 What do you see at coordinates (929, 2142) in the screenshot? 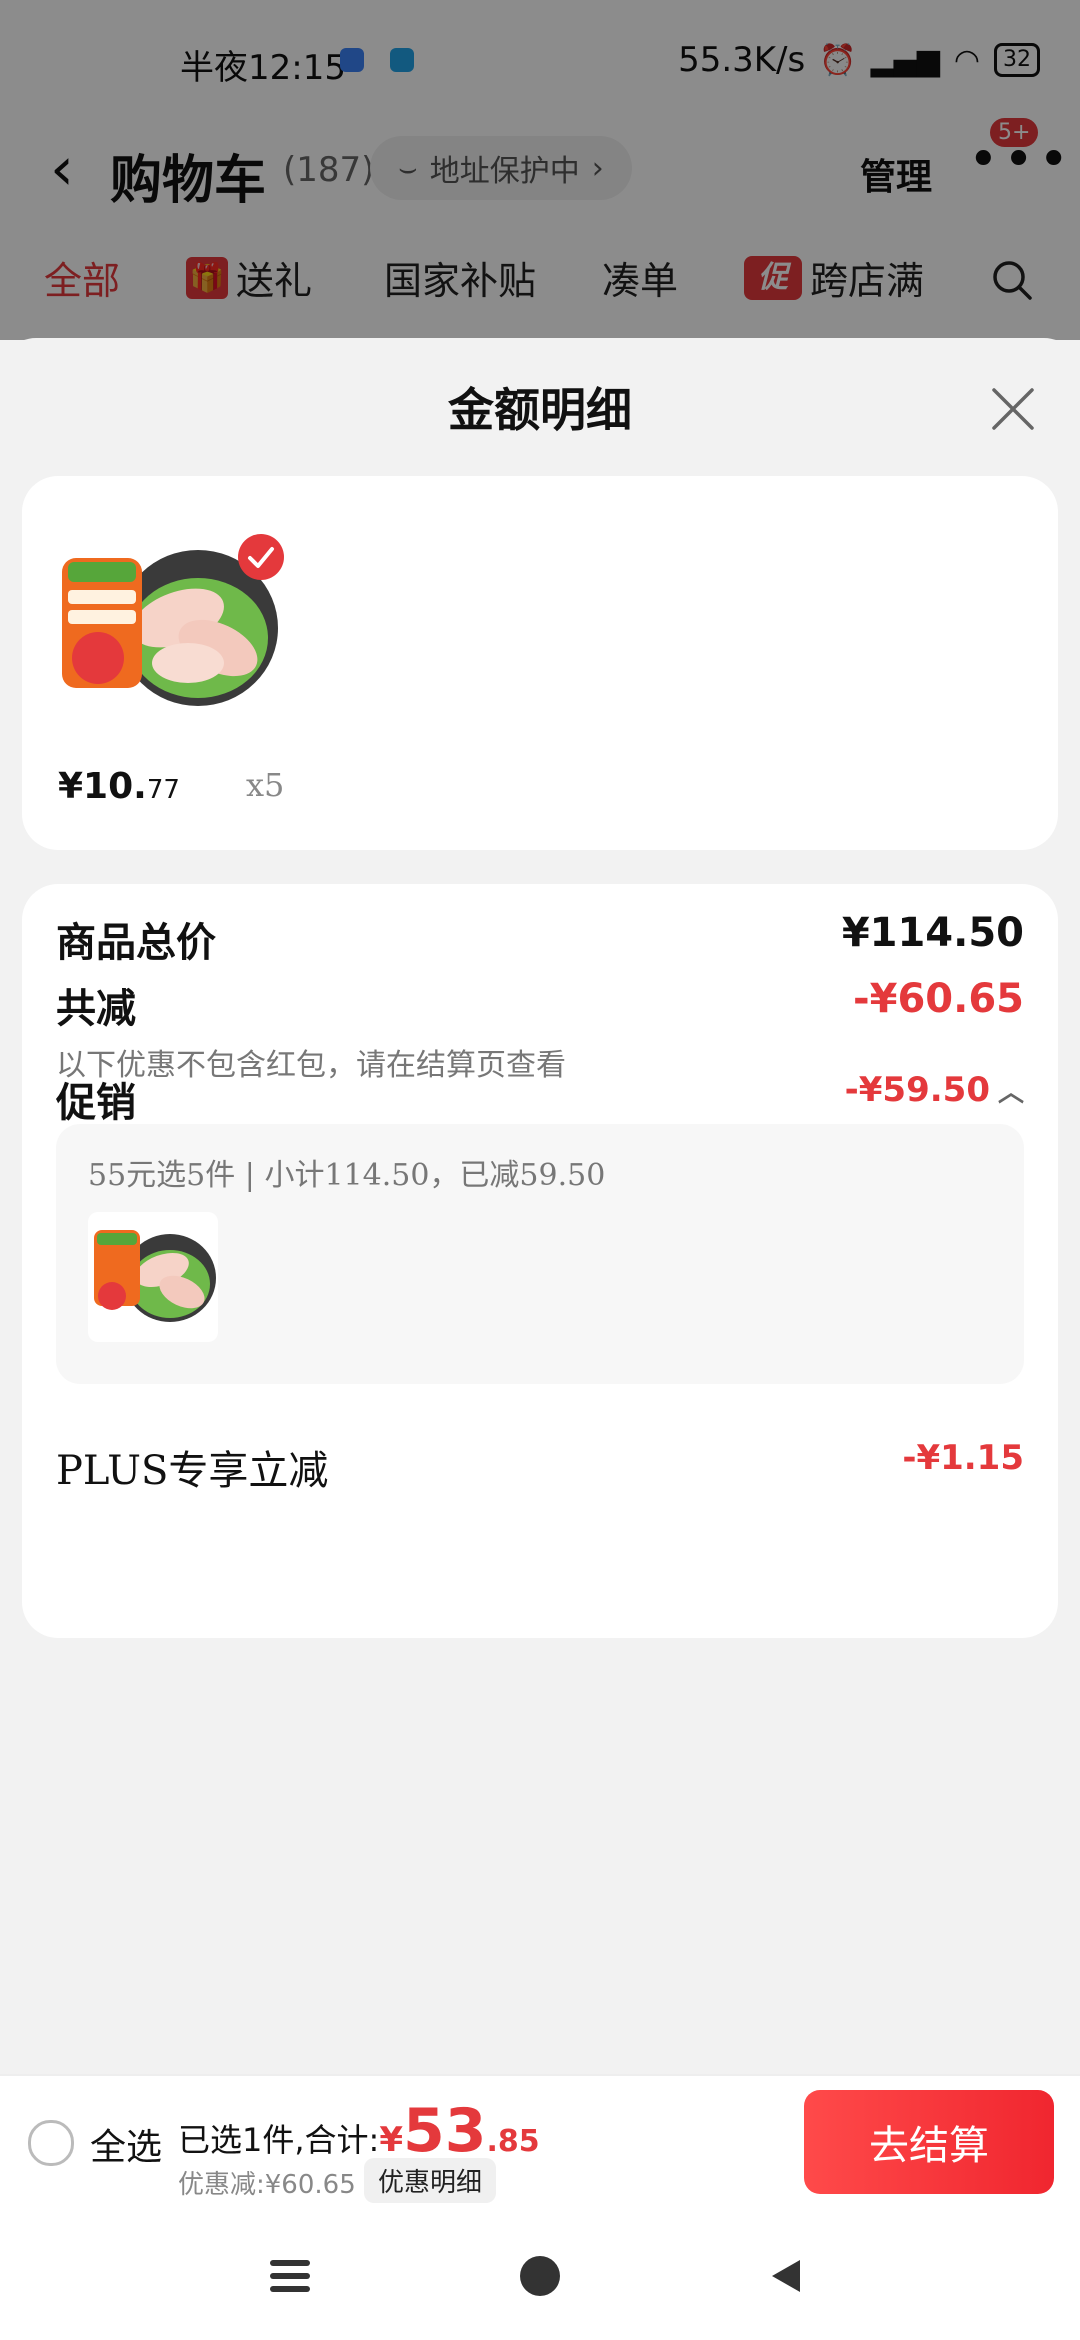
I see `checkout-button: 去结算` at bounding box center [929, 2142].